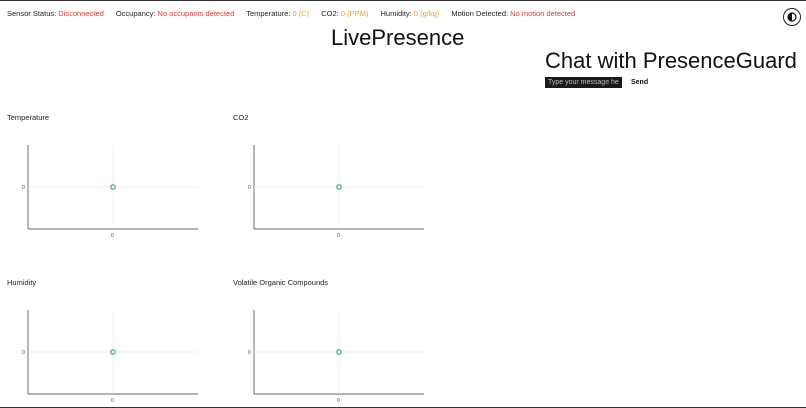 The image size is (806, 408). What do you see at coordinates (110, 357) in the screenshot?
I see `humidity-chart: 0 0` at bounding box center [110, 357].